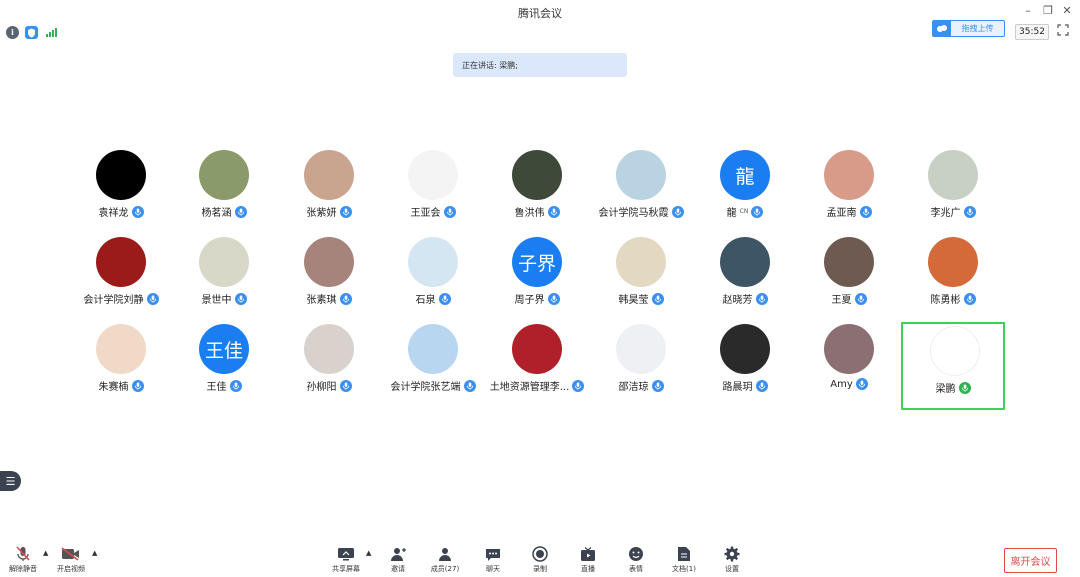 Image resolution: width=1080 pixels, height=577 pixels. I want to click on restore-icon: ❐, so click(1048, 10).